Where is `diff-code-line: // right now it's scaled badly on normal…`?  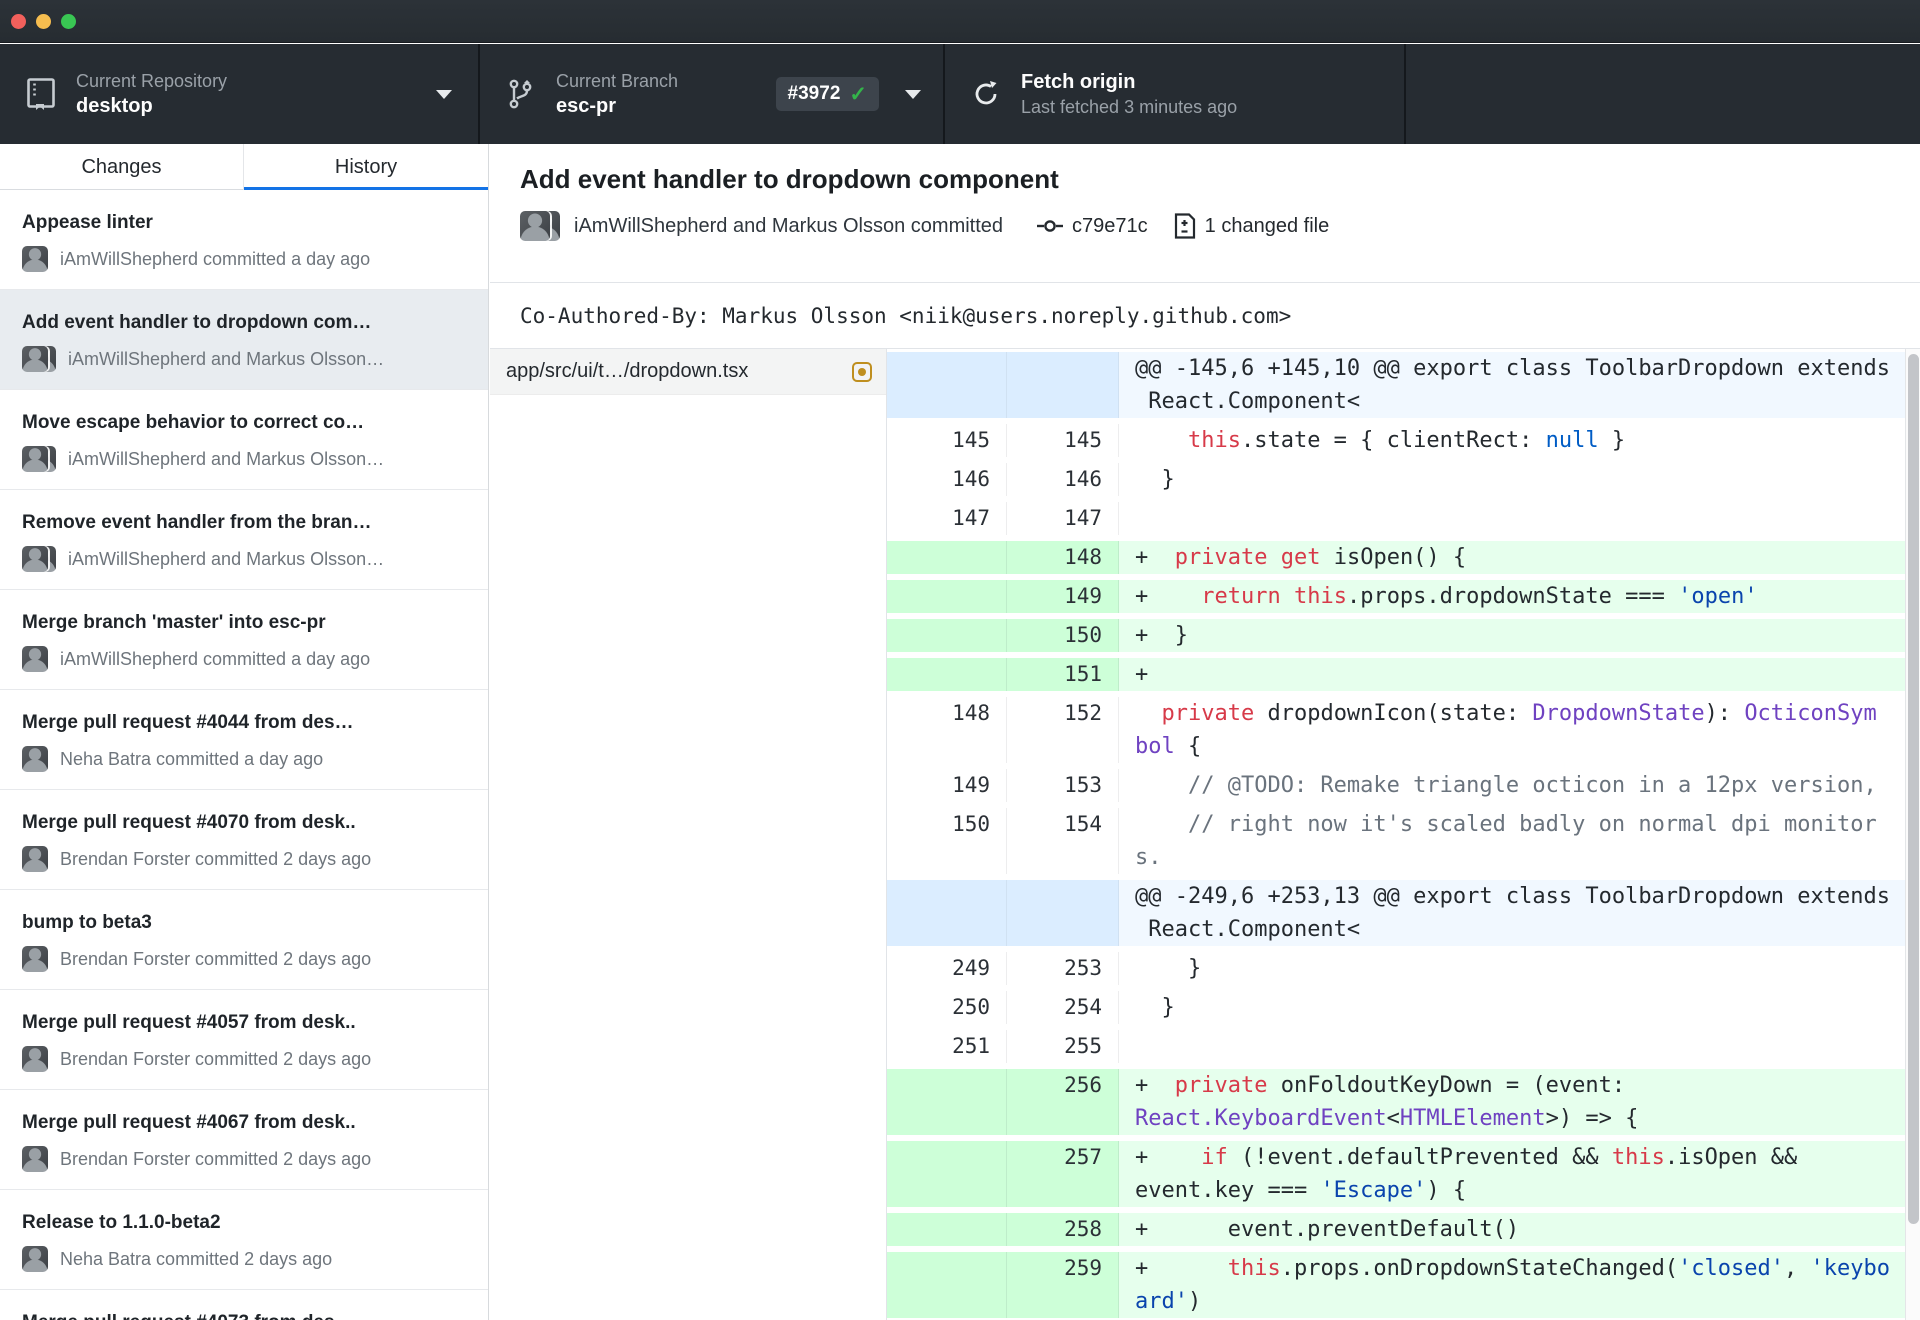 diff-code-line: // right now it's scaled badly on normal… is located at coordinates (1506, 841).